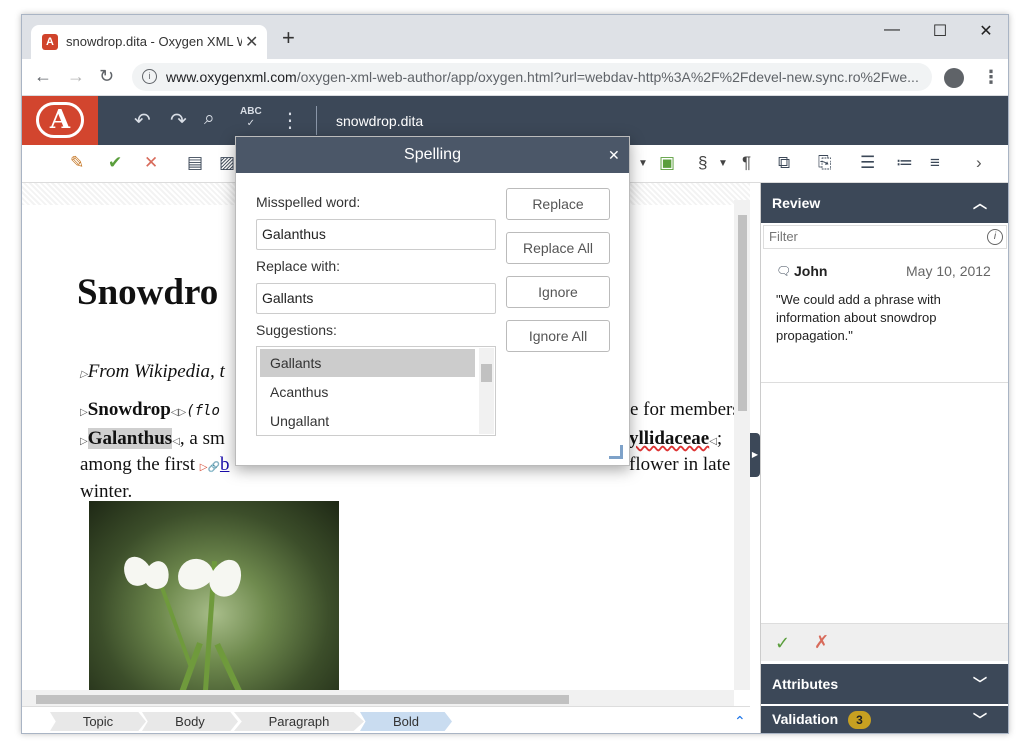 This screenshot has width=1030, height=750. What do you see at coordinates (558, 292) in the screenshot?
I see `ignore-button: Ignore` at bounding box center [558, 292].